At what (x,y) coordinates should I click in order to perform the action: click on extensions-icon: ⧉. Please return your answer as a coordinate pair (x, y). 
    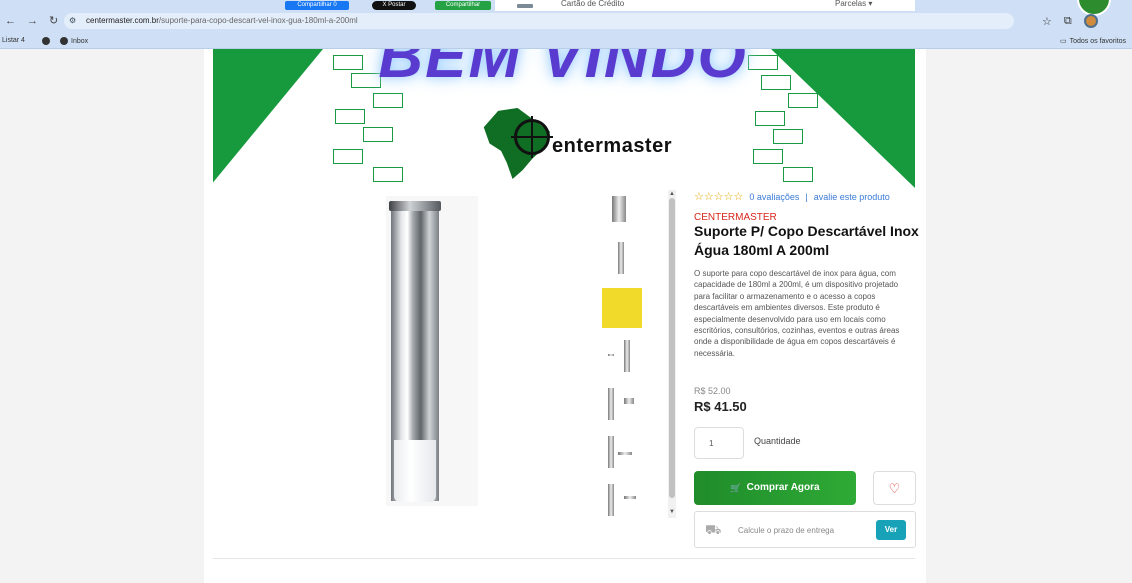
    Looking at the image, I should click on (1068, 21).